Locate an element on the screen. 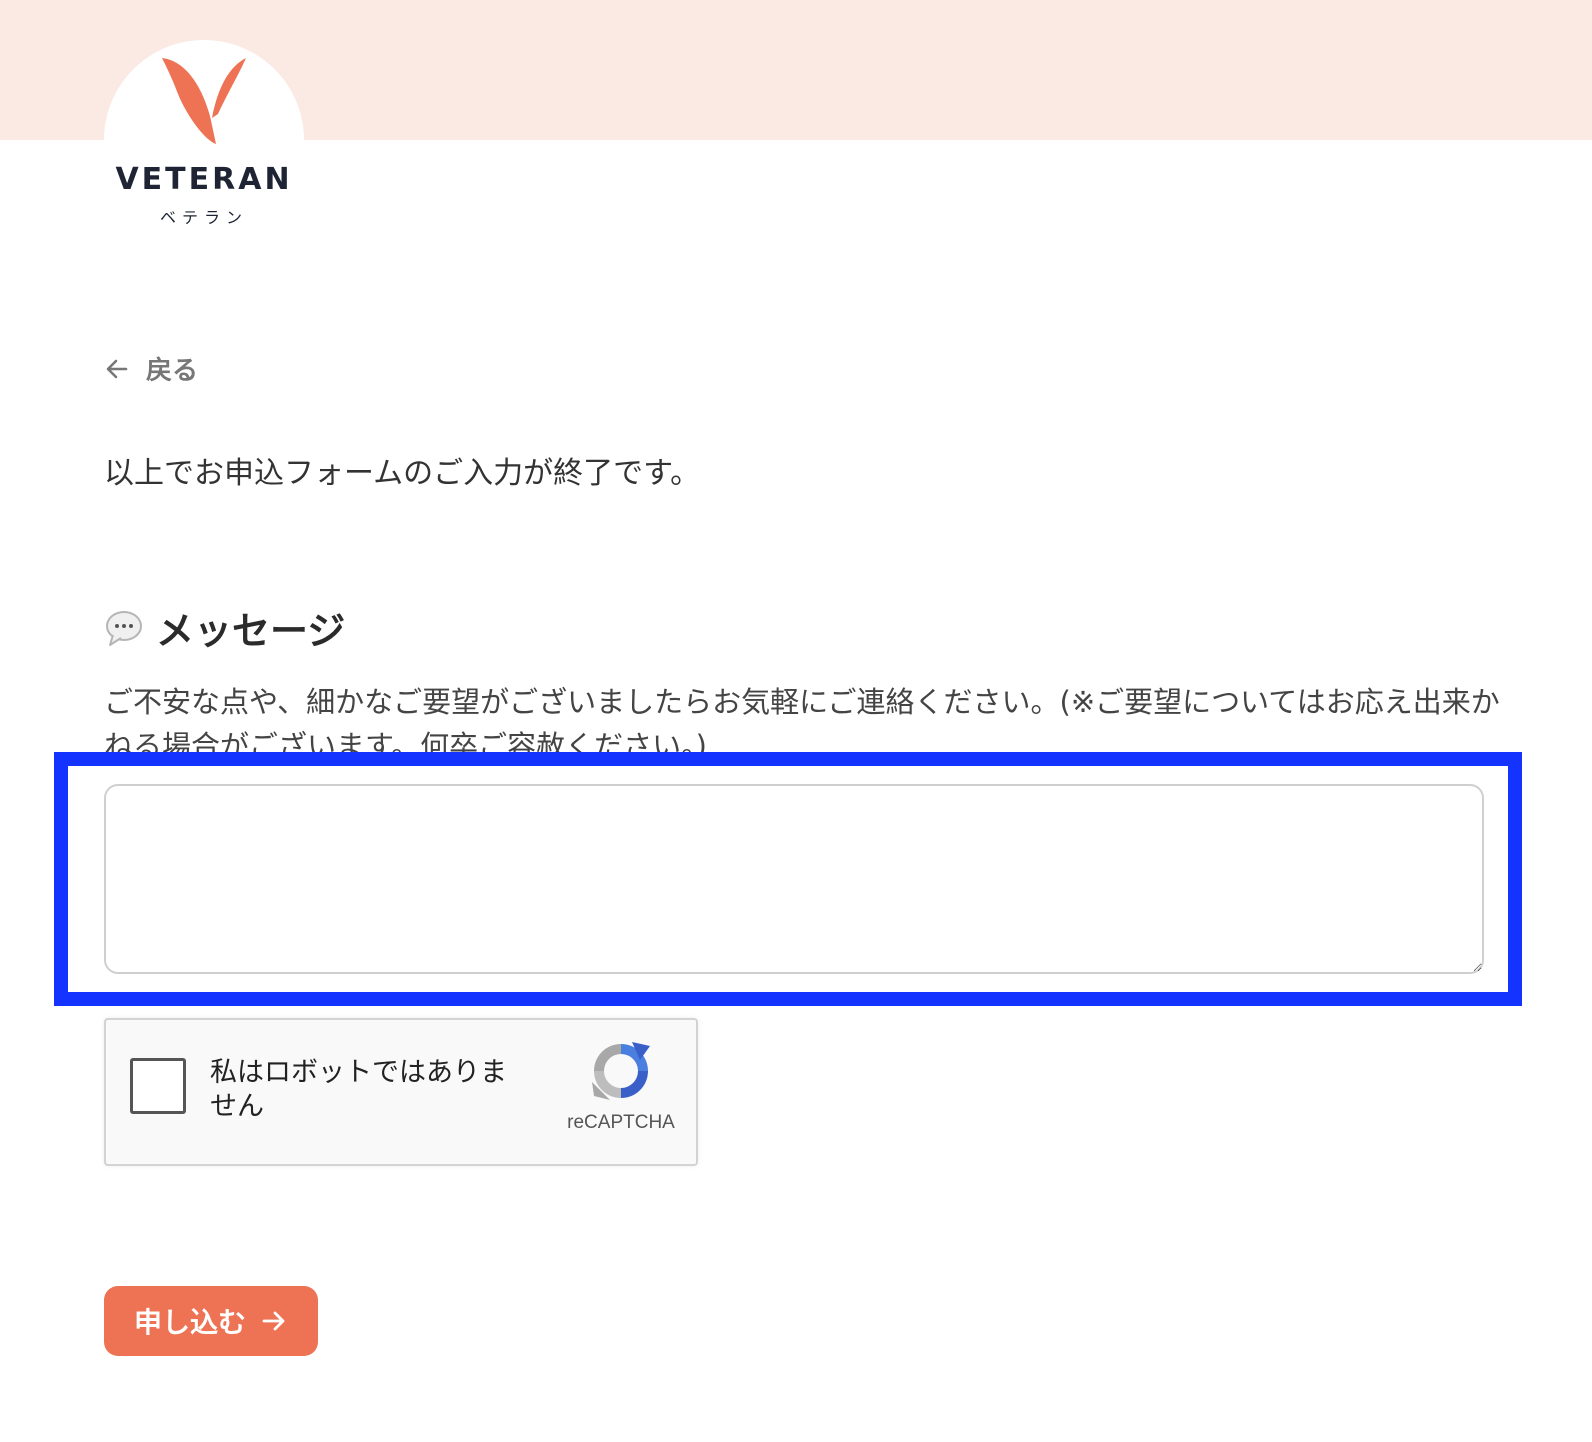 The height and width of the screenshot is (1442, 1592). arrow-right-icon is located at coordinates (273, 1321).